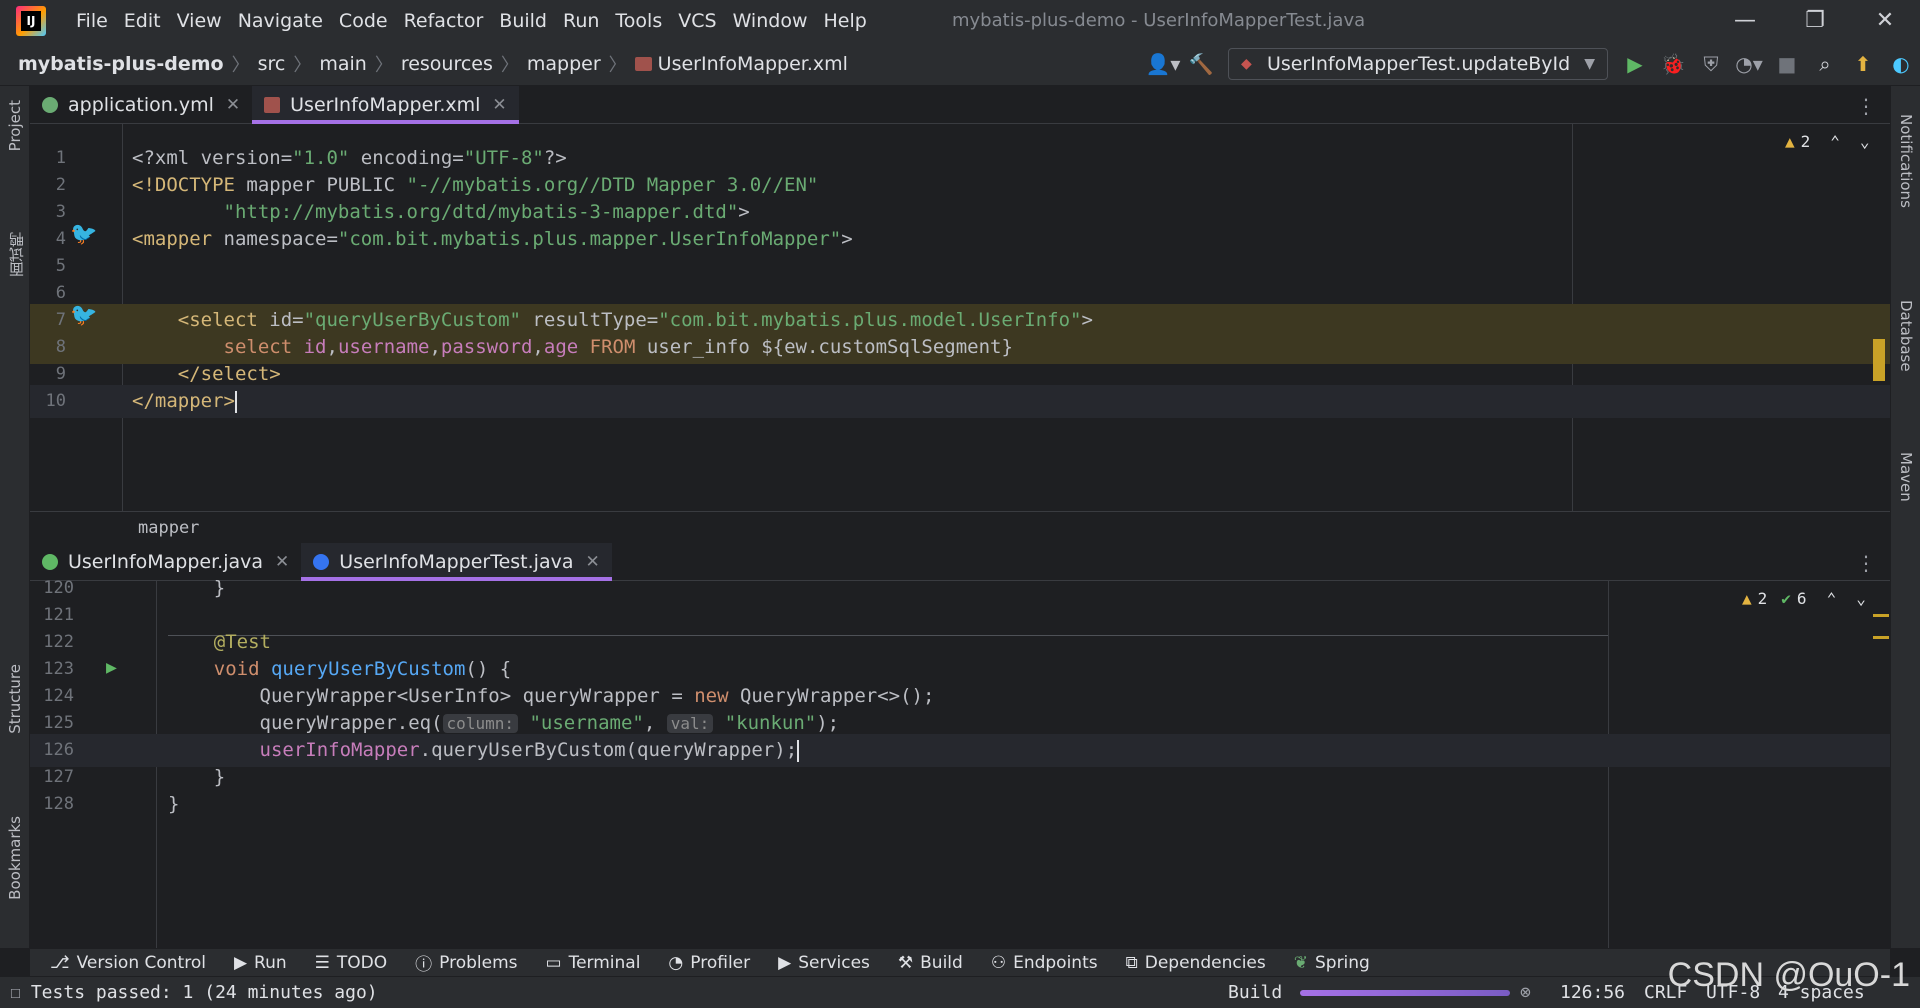  I want to click on menu-edit: Edit, so click(142, 21).